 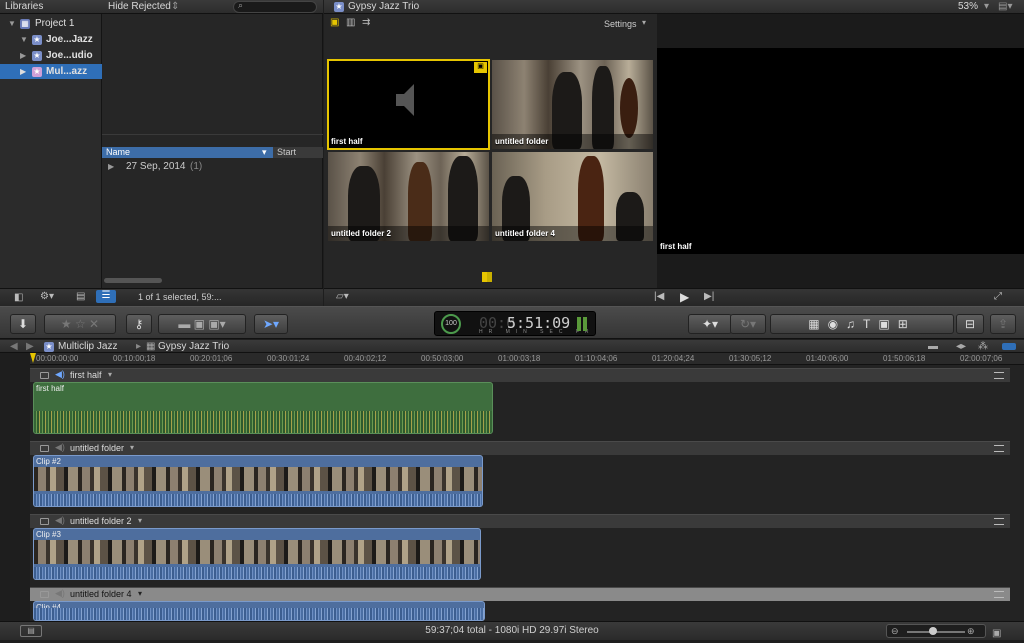 I want to click on search-input: ⌕, so click(x=275, y=6).